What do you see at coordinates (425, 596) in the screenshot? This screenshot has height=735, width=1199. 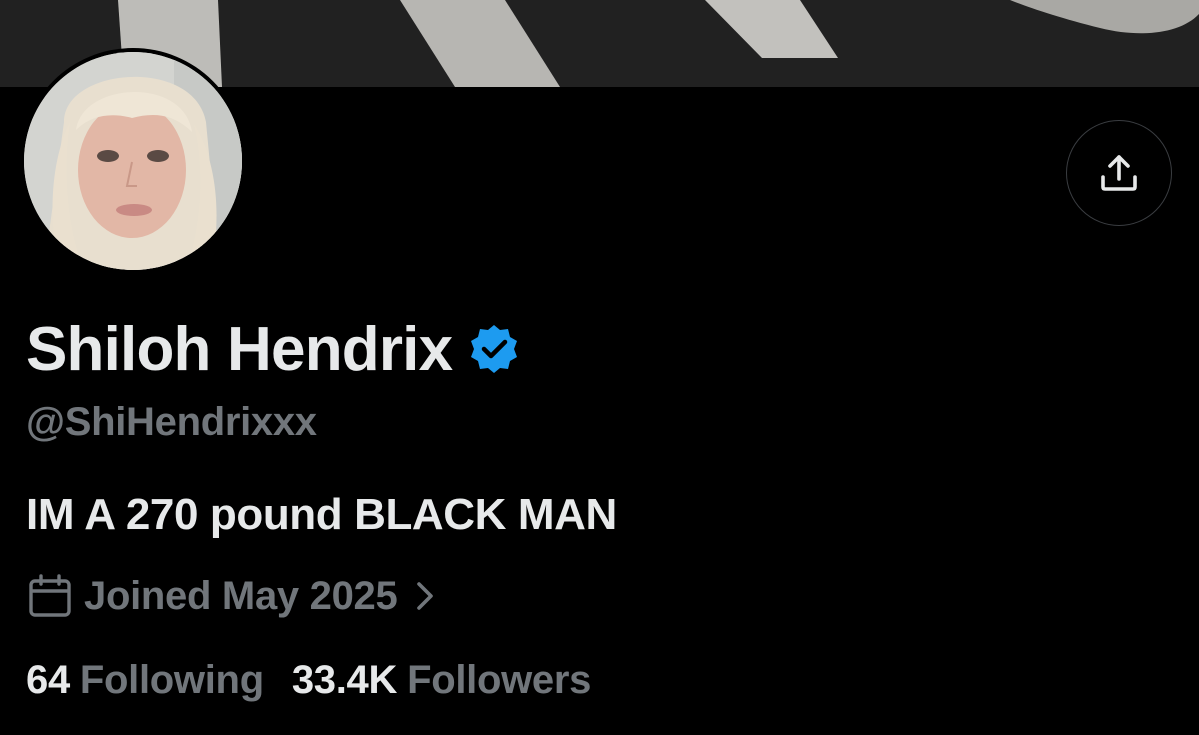 I see `chevron-right-icon` at bounding box center [425, 596].